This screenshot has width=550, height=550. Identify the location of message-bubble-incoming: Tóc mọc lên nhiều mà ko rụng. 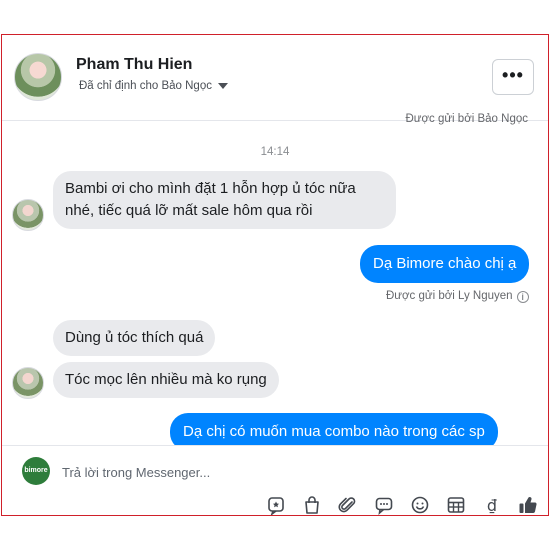
(166, 380).